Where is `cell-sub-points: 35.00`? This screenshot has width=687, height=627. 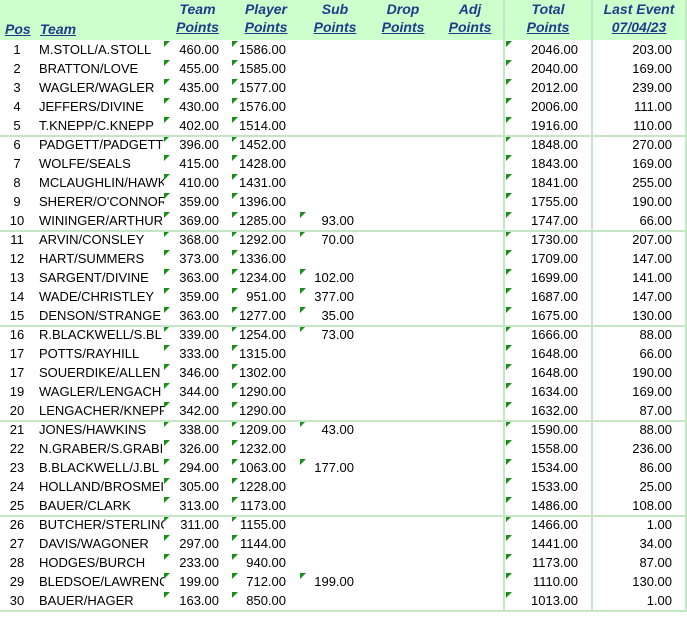 cell-sub-points: 35.00 is located at coordinates (327, 315).